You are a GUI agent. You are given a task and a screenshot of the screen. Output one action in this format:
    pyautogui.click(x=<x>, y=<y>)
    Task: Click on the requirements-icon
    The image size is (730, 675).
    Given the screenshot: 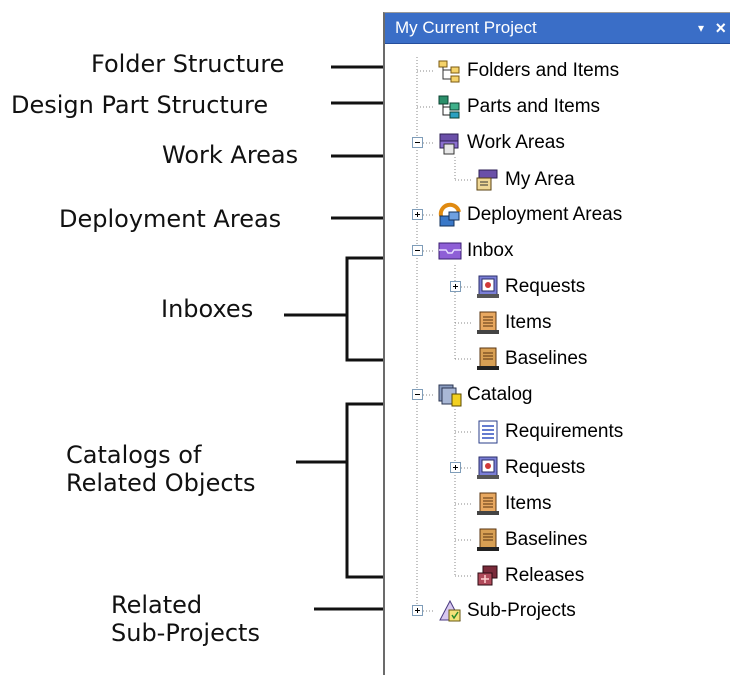 What is the action you would take?
    pyautogui.click(x=488, y=432)
    